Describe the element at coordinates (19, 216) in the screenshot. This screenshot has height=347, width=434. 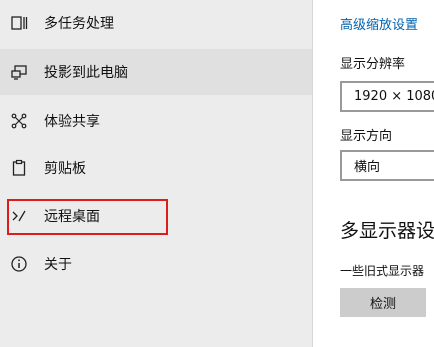
I see `remote-desktop-icon` at that location.